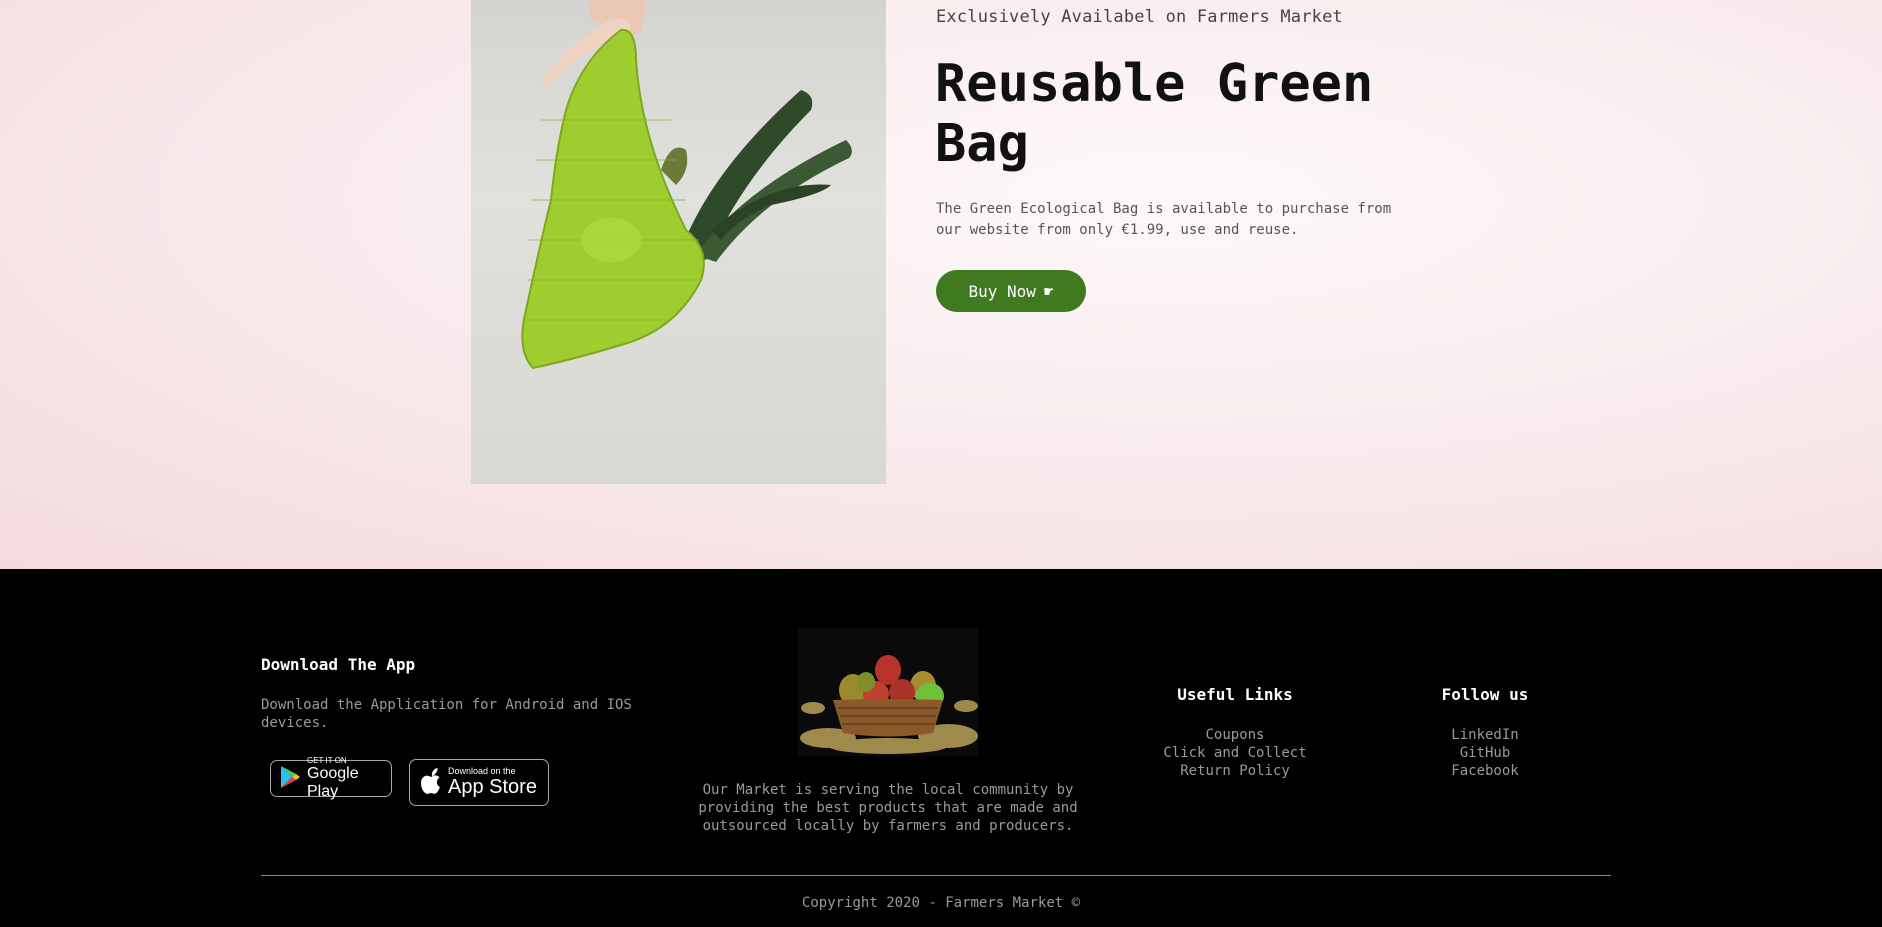  What do you see at coordinates (1002, 291) in the screenshot?
I see `buy-now-label: Buy Now` at bounding box center [1002, 291].